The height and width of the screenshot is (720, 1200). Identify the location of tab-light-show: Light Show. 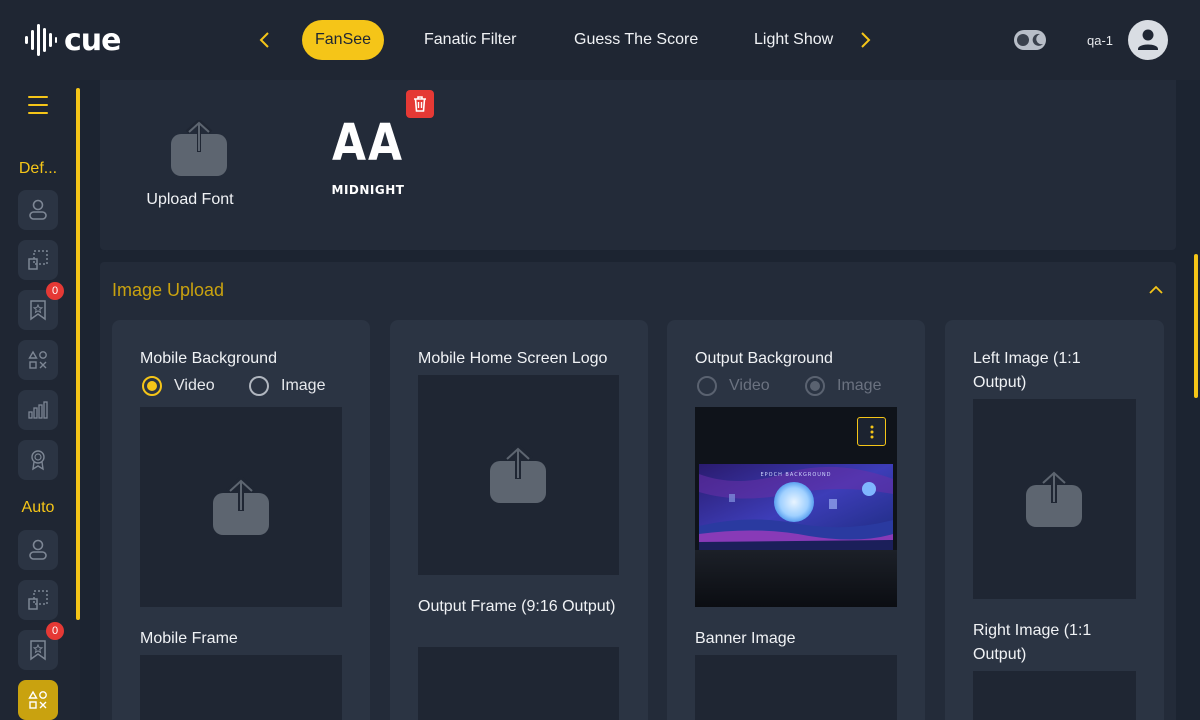
(793, 40).